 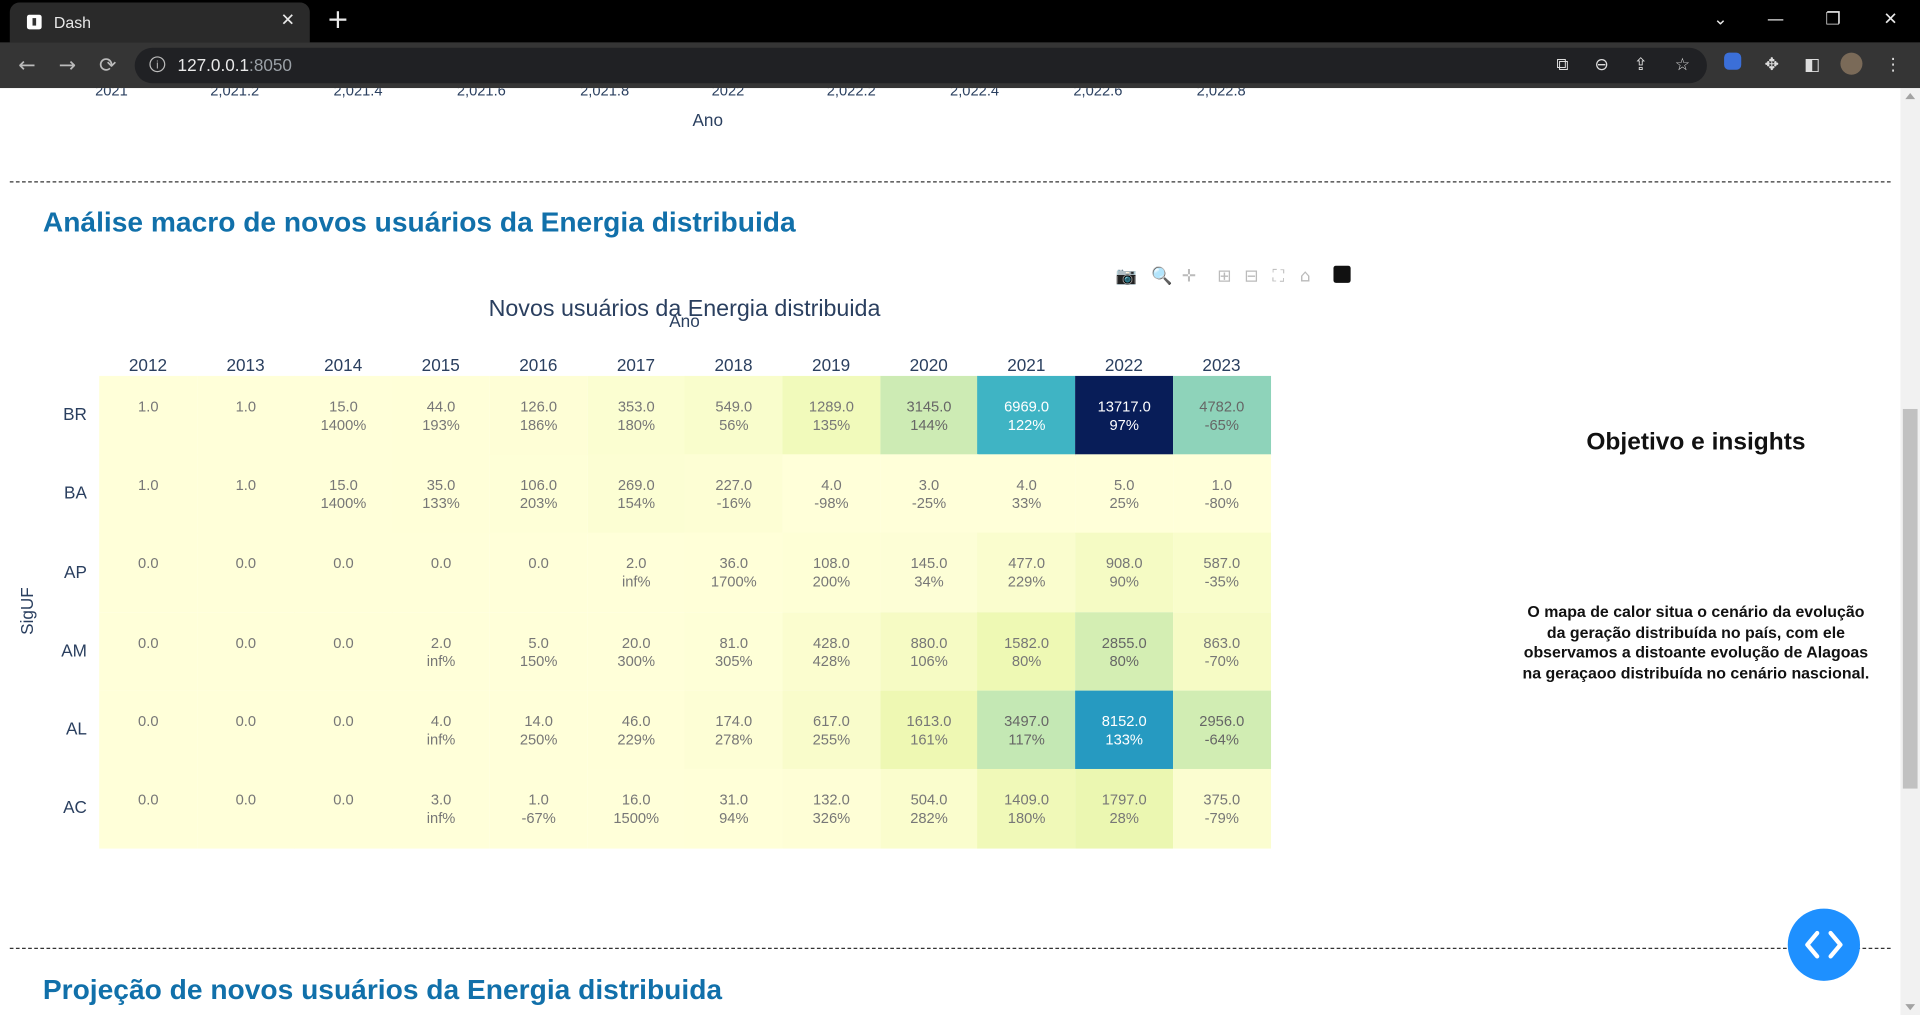 I want to click on heatmap-cell: 44.0 193%, so click(x=441, y=415).